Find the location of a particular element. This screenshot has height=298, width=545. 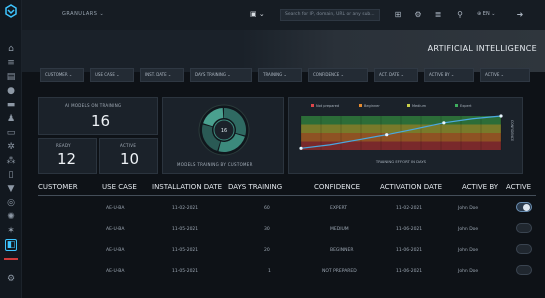

list-icon: ≡ is located at coordinates (11, 63).